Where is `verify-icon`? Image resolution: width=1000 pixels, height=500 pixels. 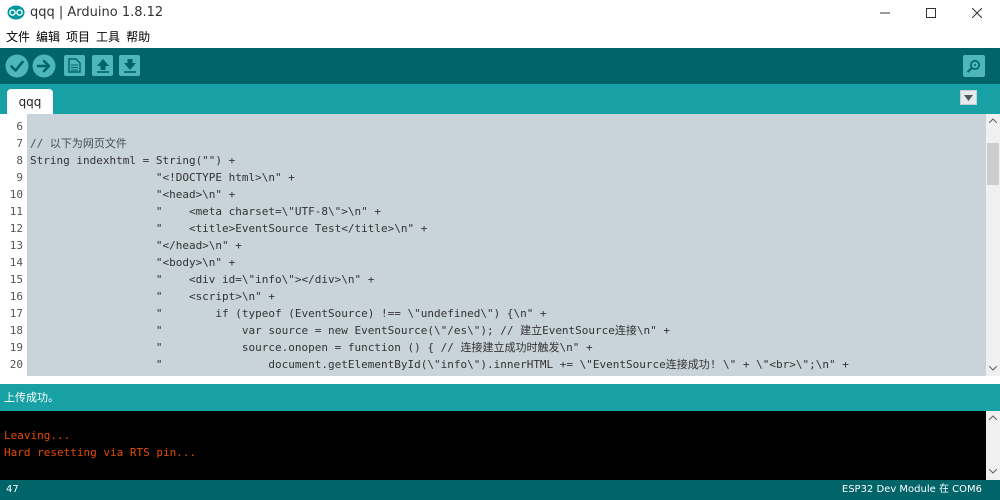
verify-icon is located at coordinates (17, 66).